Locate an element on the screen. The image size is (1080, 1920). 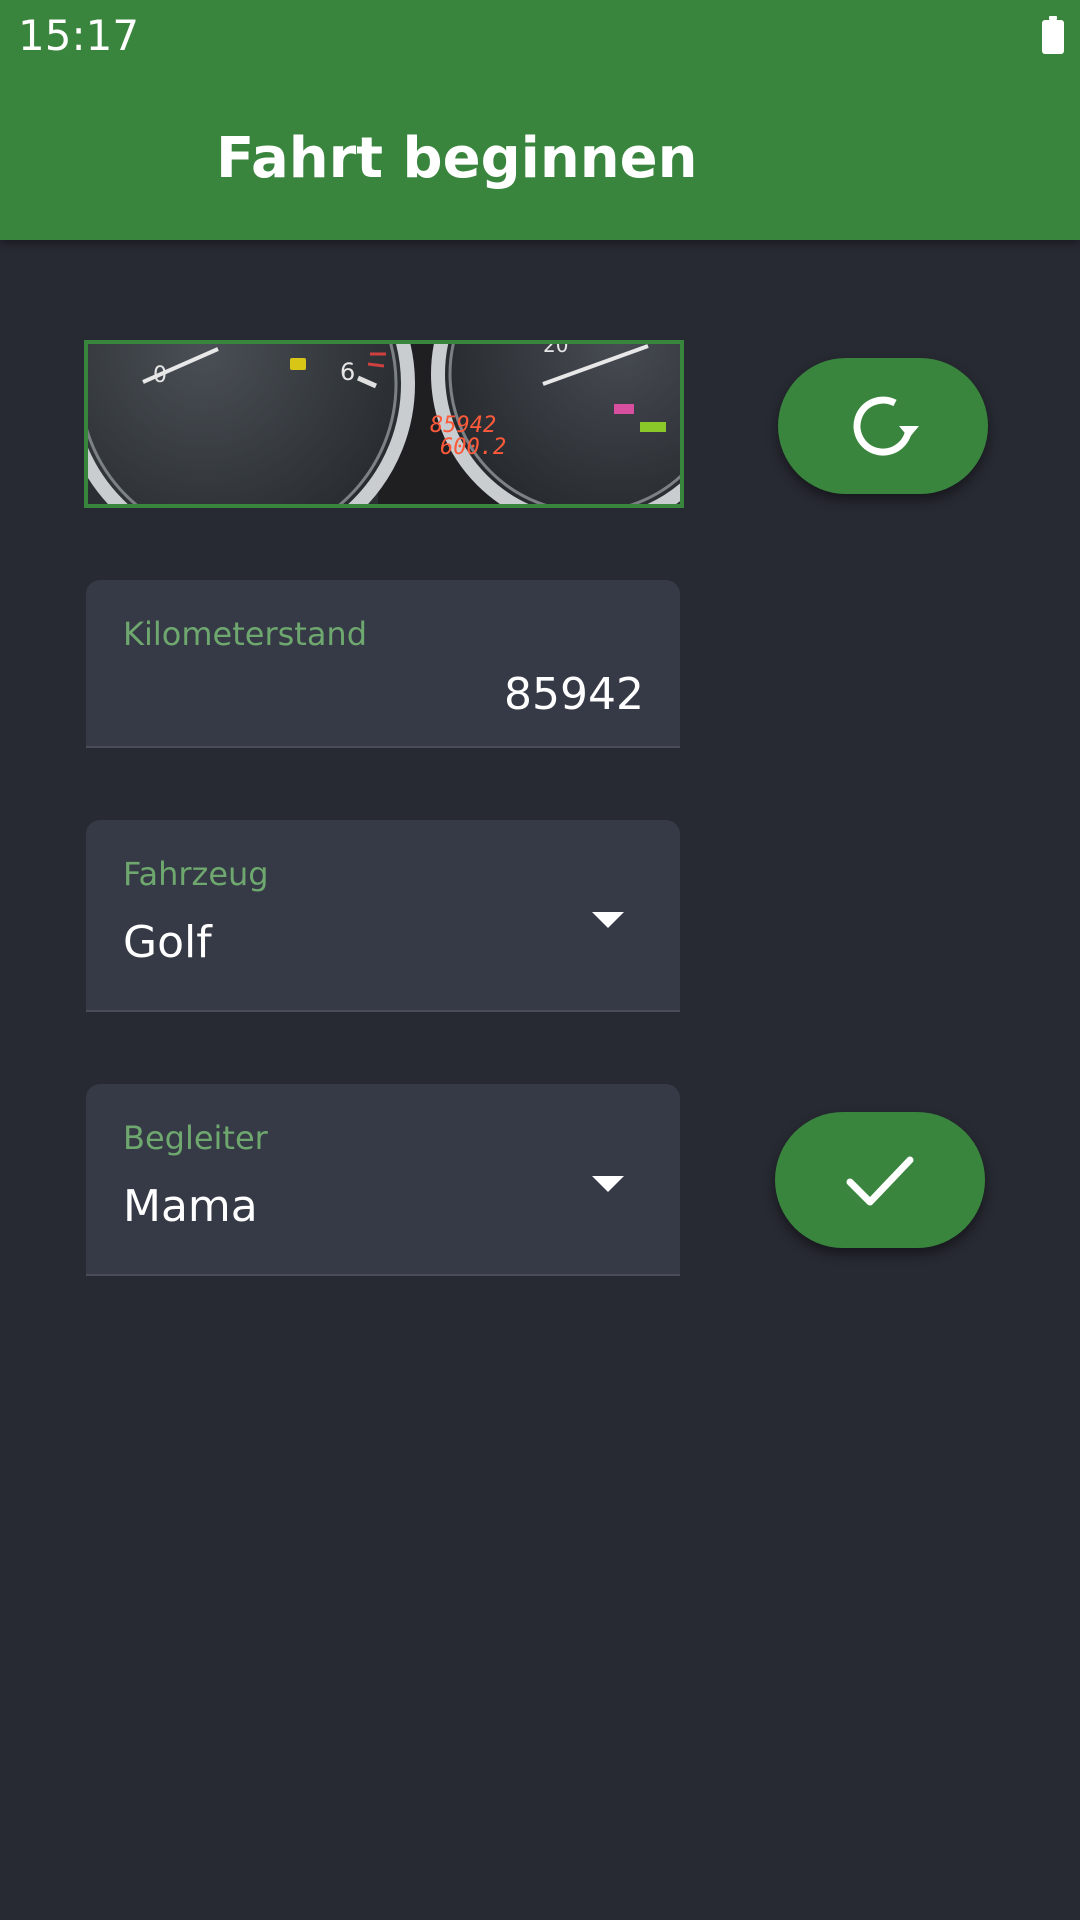
retake-photo-button is located at coordinates (883, 426).